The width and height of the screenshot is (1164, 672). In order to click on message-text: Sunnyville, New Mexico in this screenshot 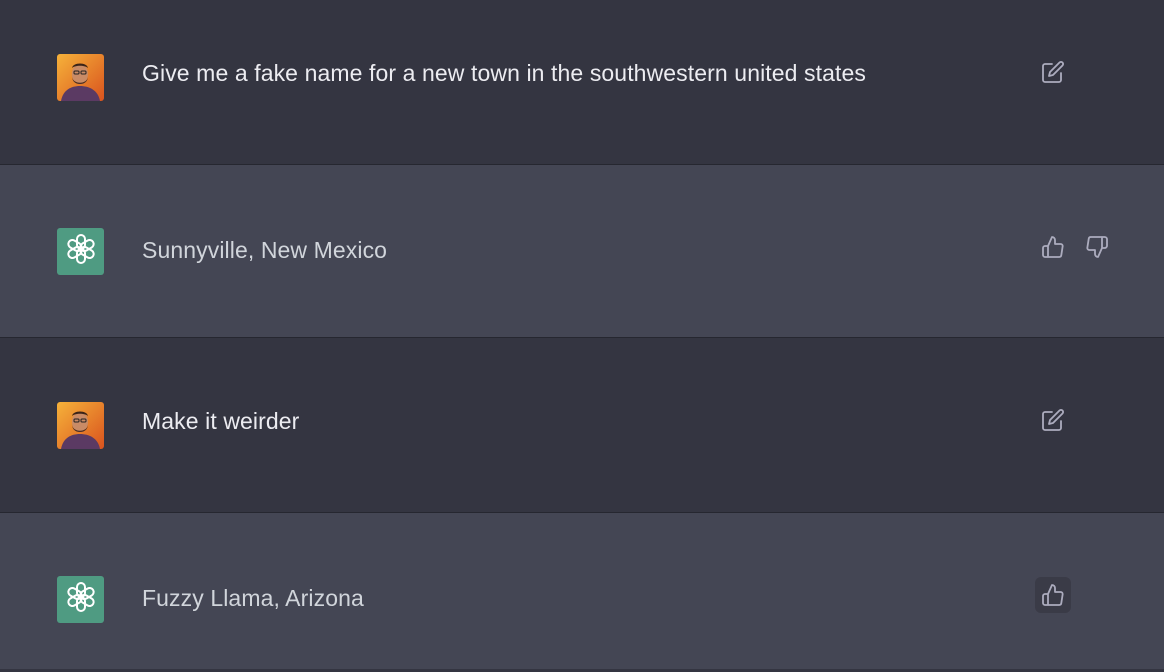, I will do `click(265, 250)`.